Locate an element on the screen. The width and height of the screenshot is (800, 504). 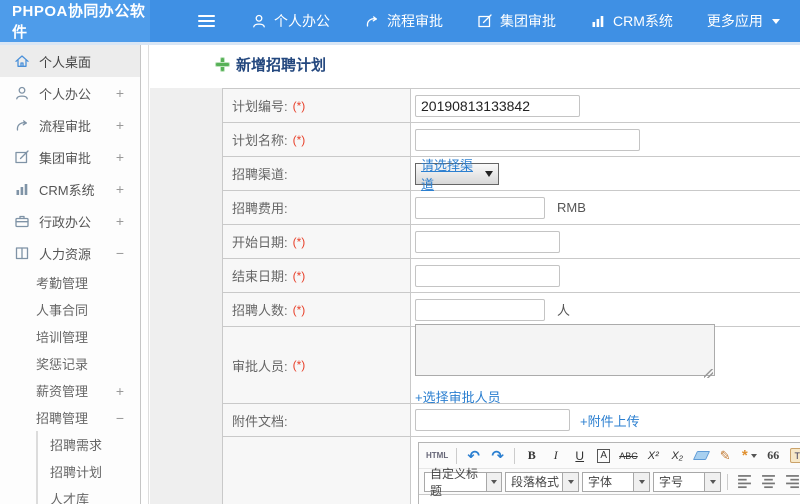
field-value-cell: +附件上传 is located at coordinates (605, 420).